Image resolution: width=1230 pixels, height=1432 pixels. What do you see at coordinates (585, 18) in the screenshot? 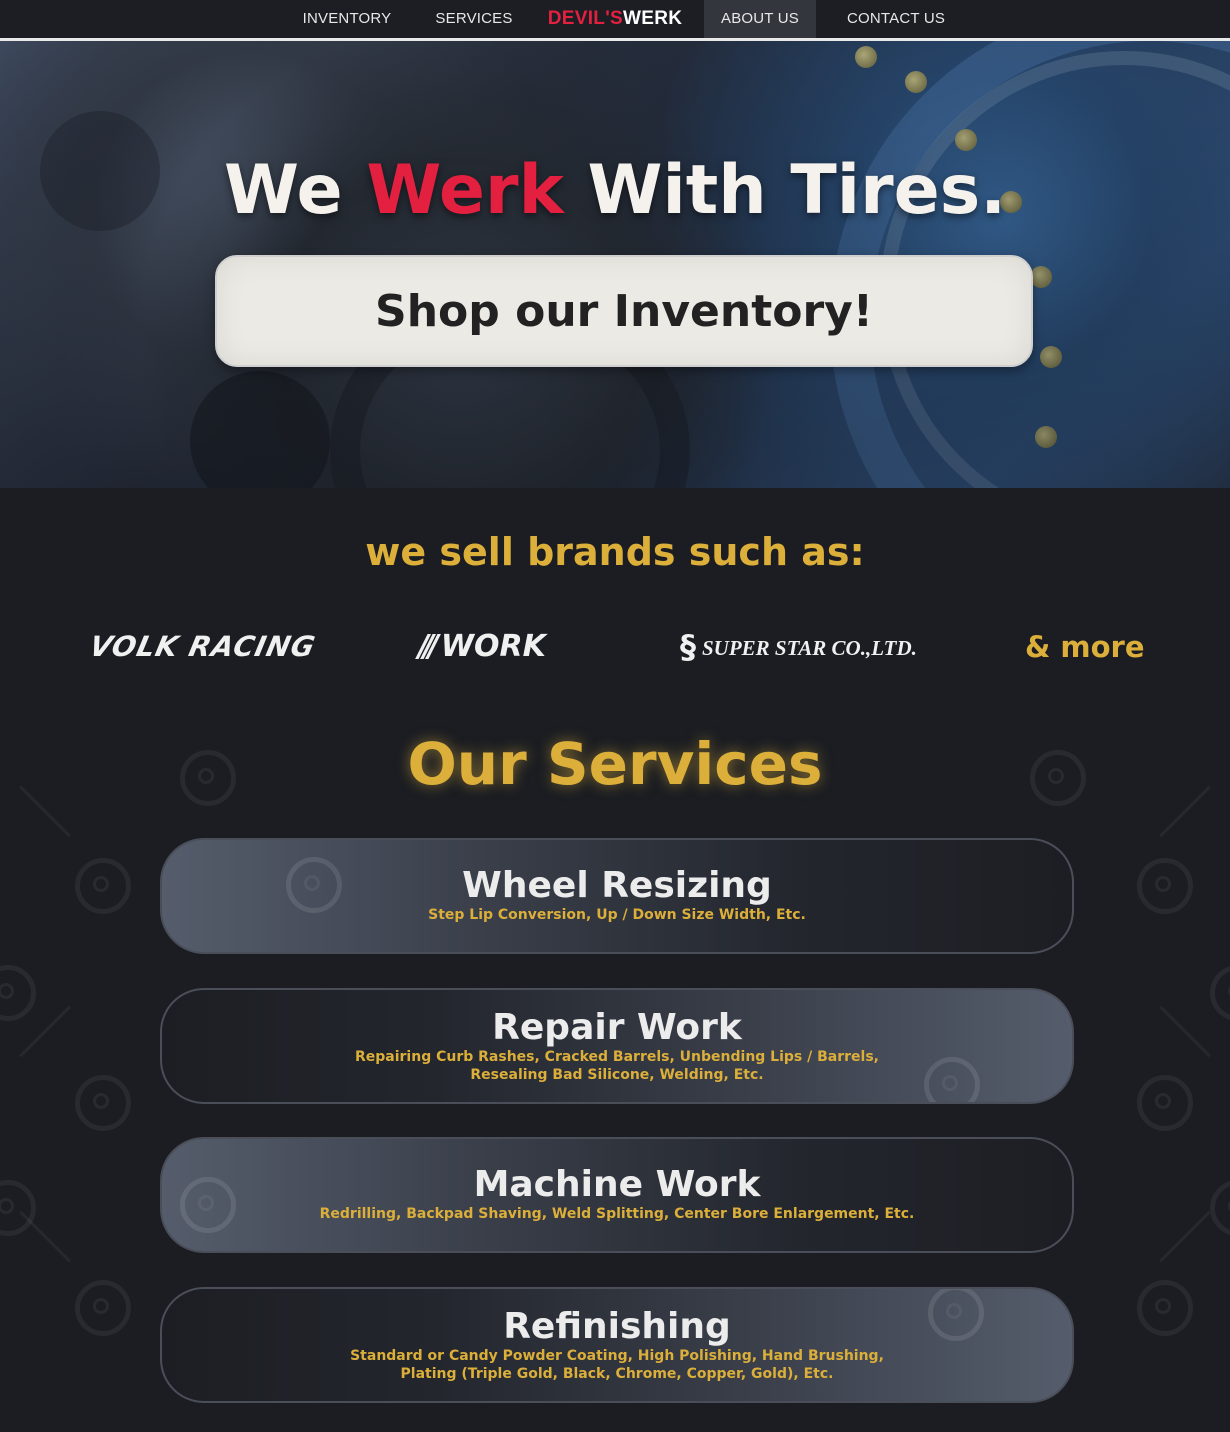
I see `logo-text-red: DEVIL'S` at bounding box center [585, 18].